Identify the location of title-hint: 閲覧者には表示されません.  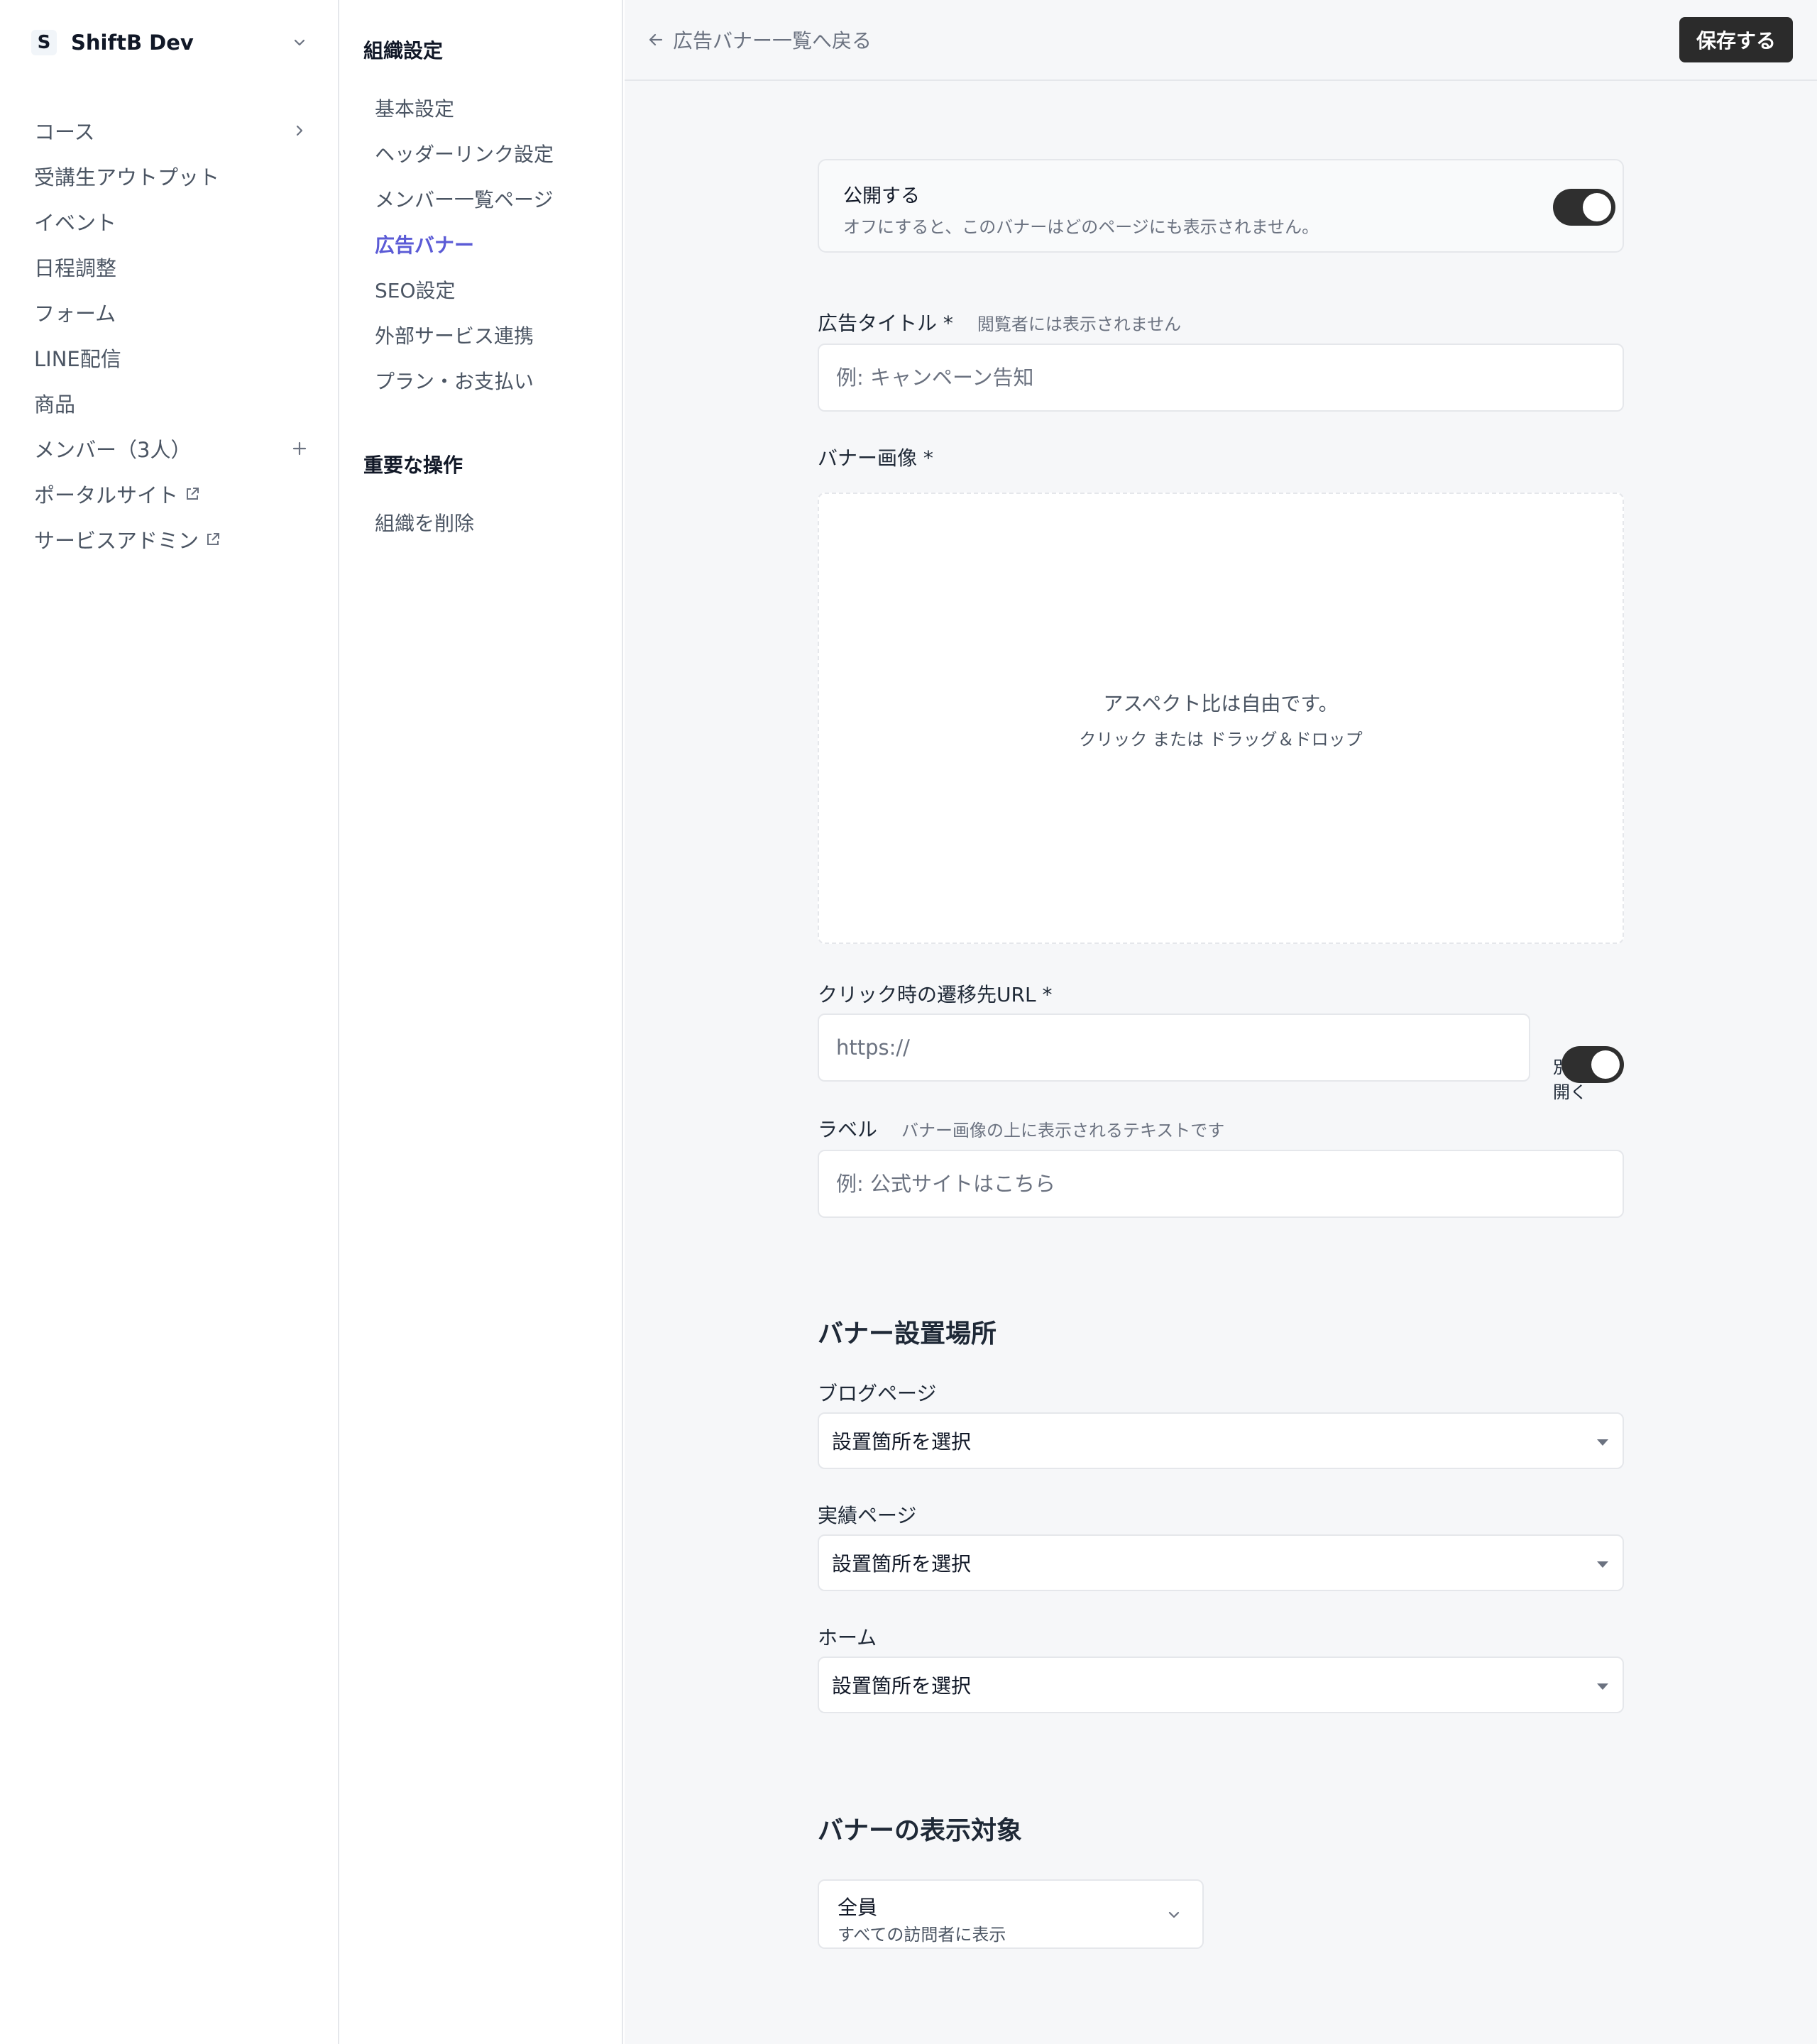
(1079, 324).